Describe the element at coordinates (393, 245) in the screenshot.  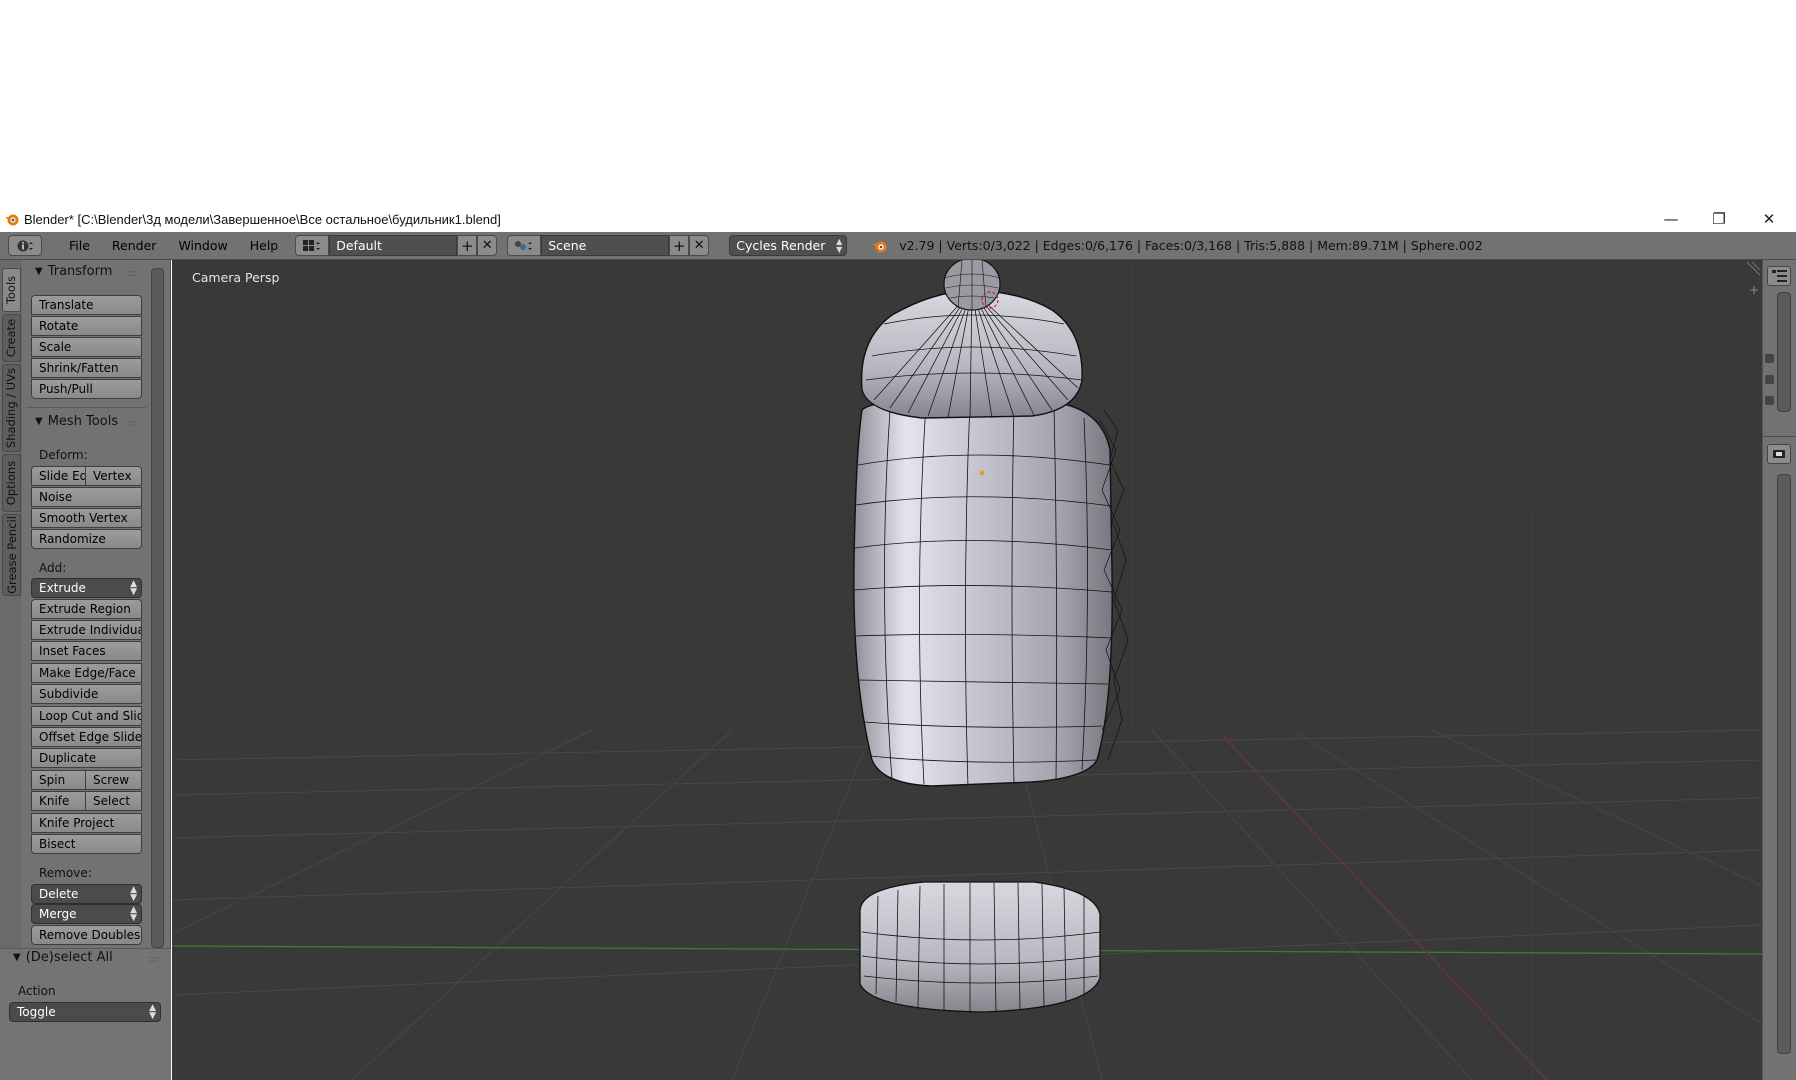
I see `screen-layout-field: Default` at that location.